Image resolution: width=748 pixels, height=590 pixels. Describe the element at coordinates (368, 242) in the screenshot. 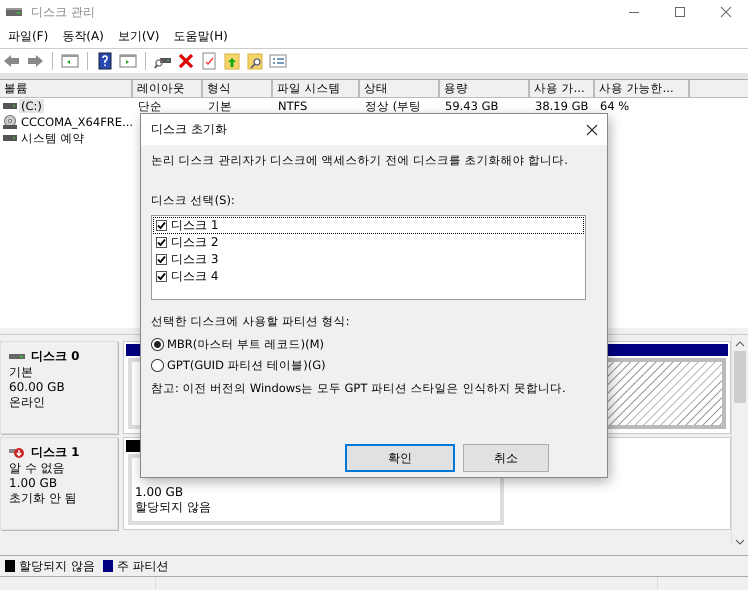

I see `disk-list-item: 디스크 2` at that location.